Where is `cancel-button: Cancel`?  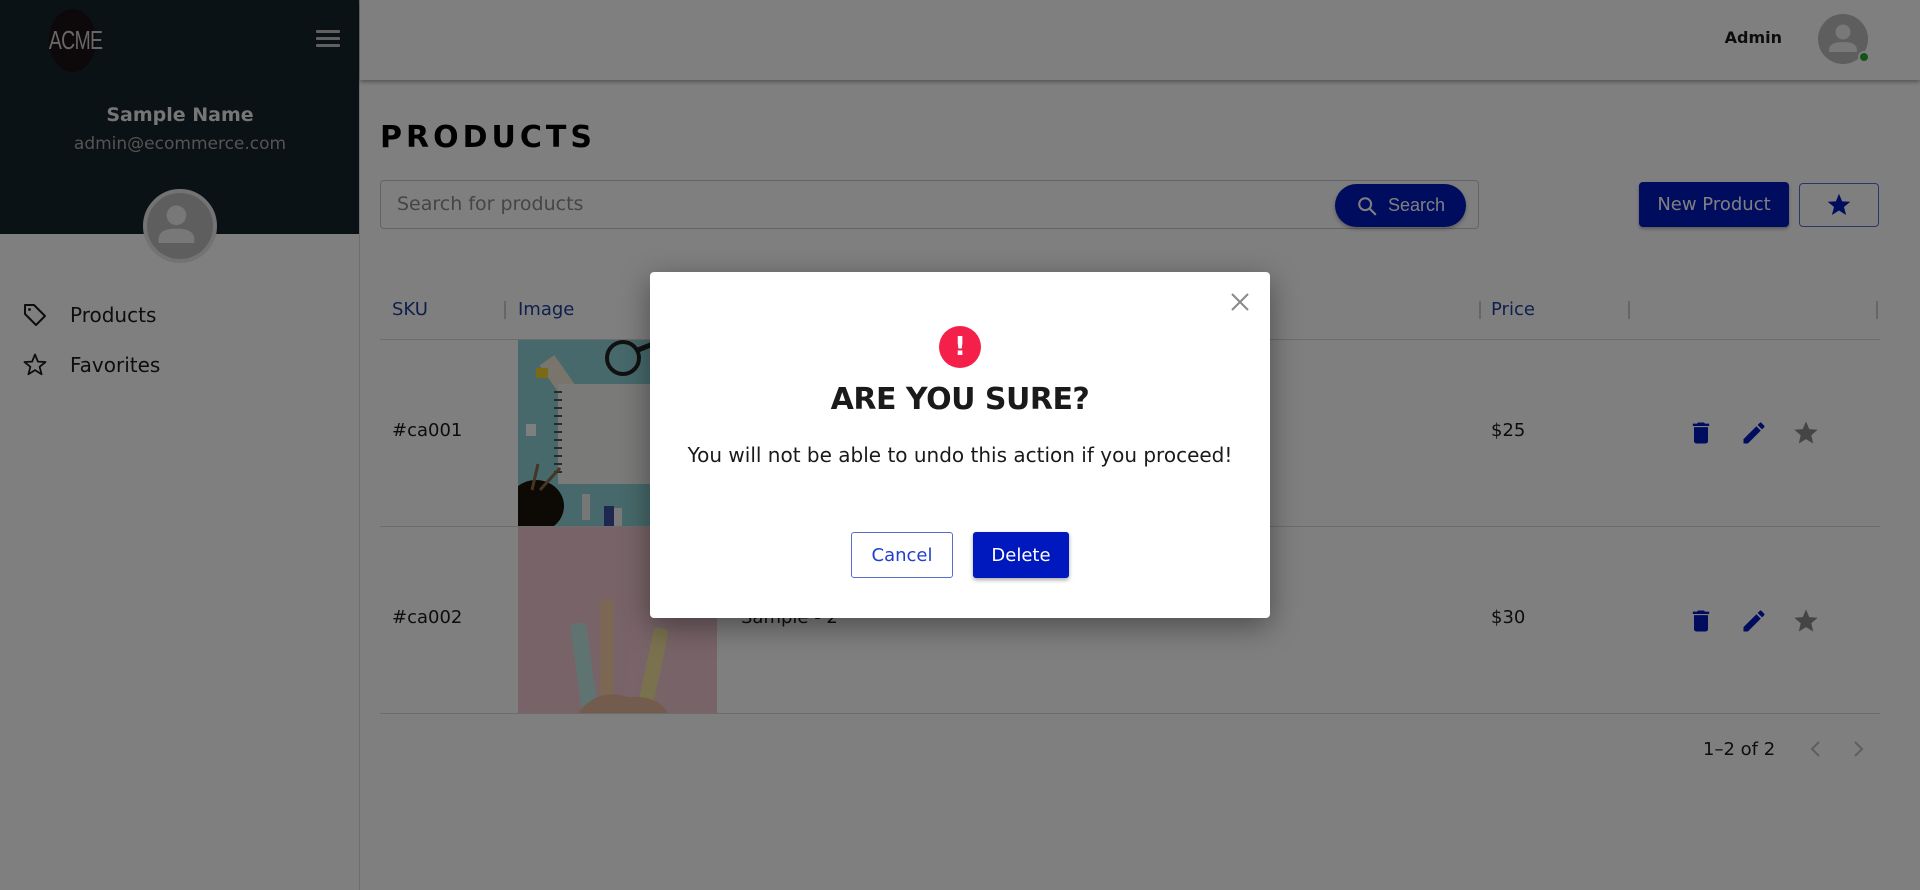
cancel-button: Cancel is located at coordinates (902, 555).